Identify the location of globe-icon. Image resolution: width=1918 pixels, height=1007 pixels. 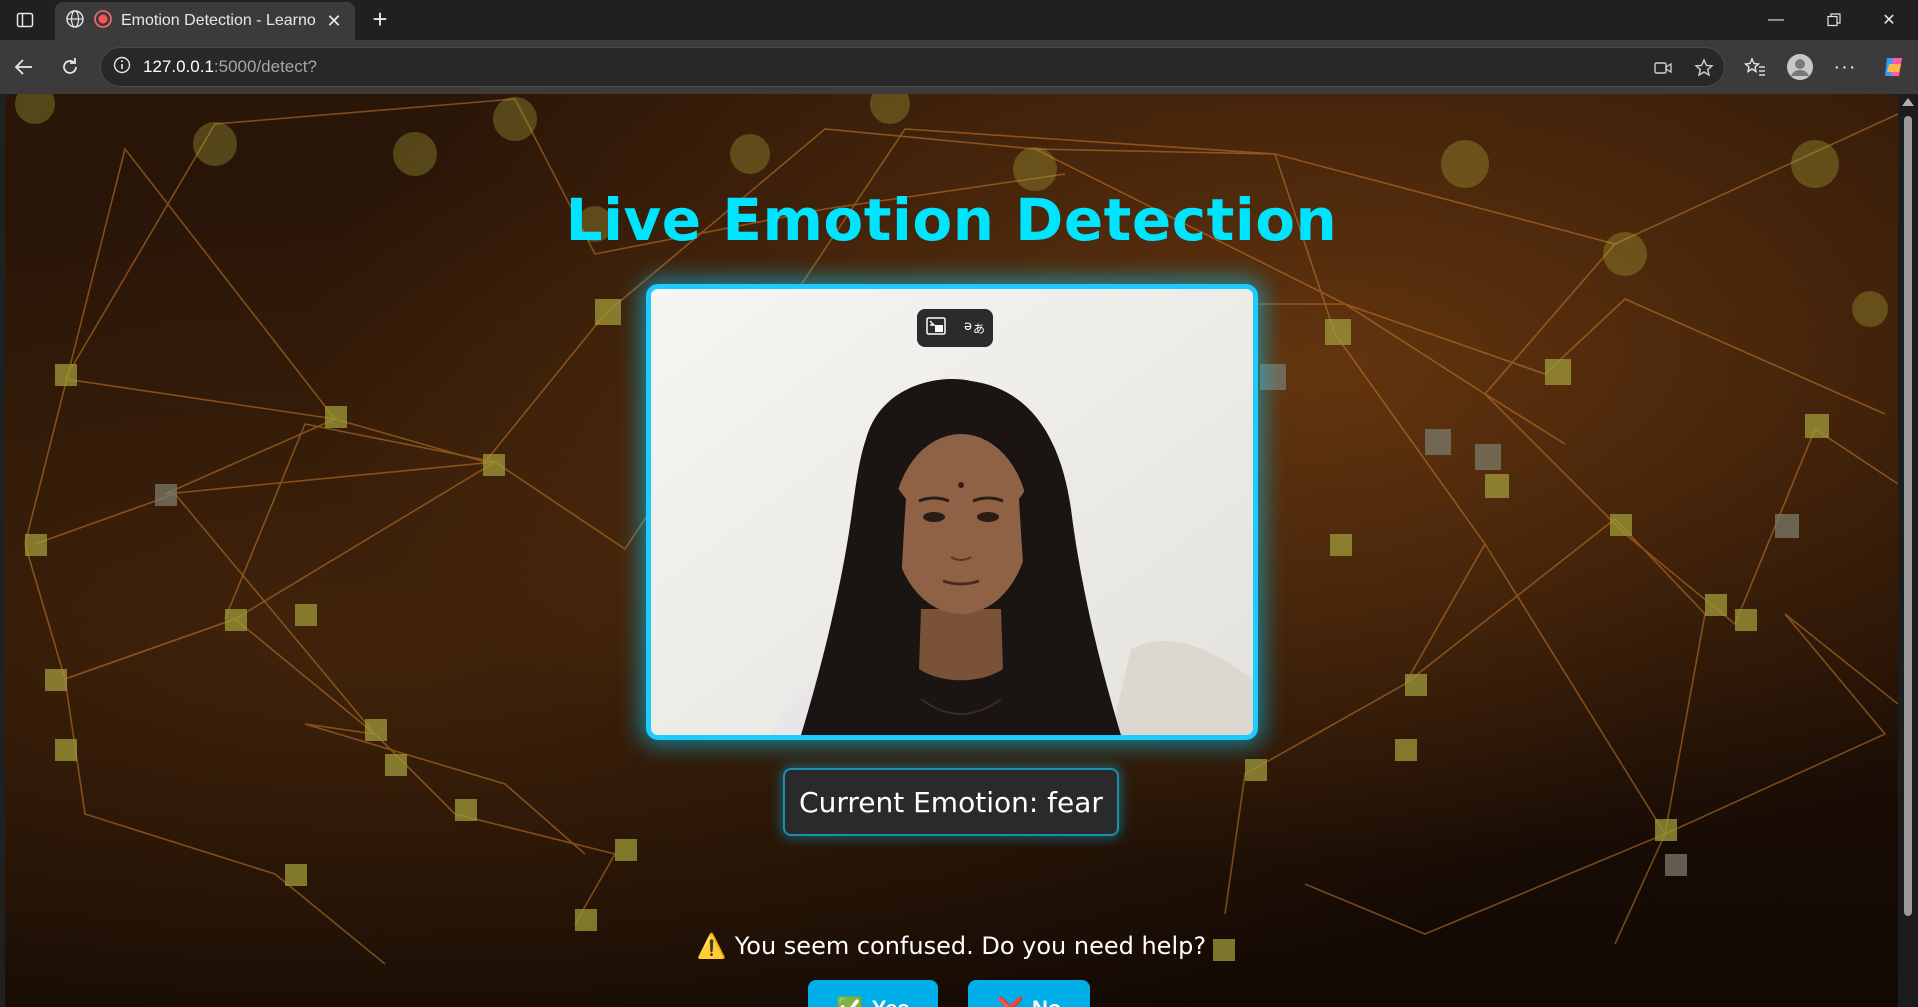
(75, 21).